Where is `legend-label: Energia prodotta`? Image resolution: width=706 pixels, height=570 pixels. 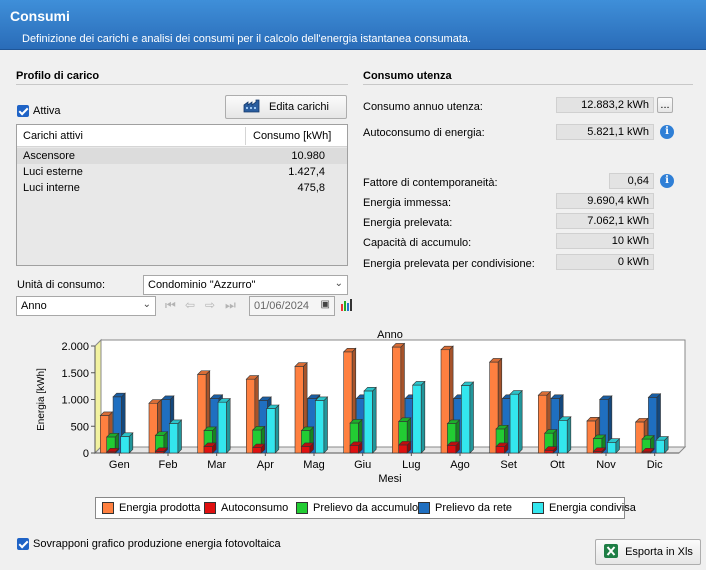
legend-label: Energia prodotta is located at coordinates (160, 508).